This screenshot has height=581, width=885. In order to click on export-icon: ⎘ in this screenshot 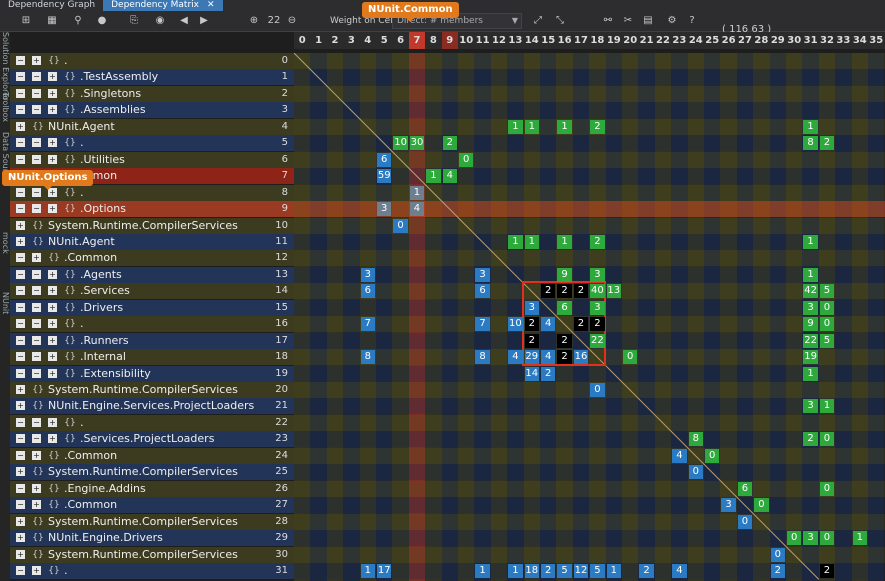, I will do `click(134, 21)`.